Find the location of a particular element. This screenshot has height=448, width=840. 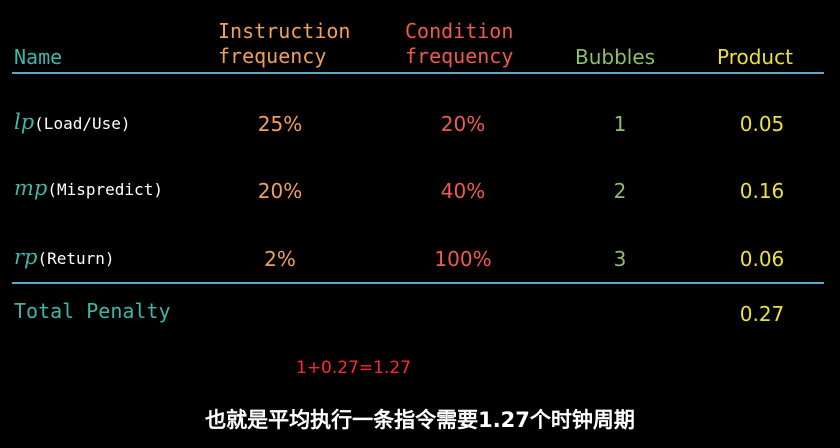

row-symbol: mp is located at coordinates (31, 188).